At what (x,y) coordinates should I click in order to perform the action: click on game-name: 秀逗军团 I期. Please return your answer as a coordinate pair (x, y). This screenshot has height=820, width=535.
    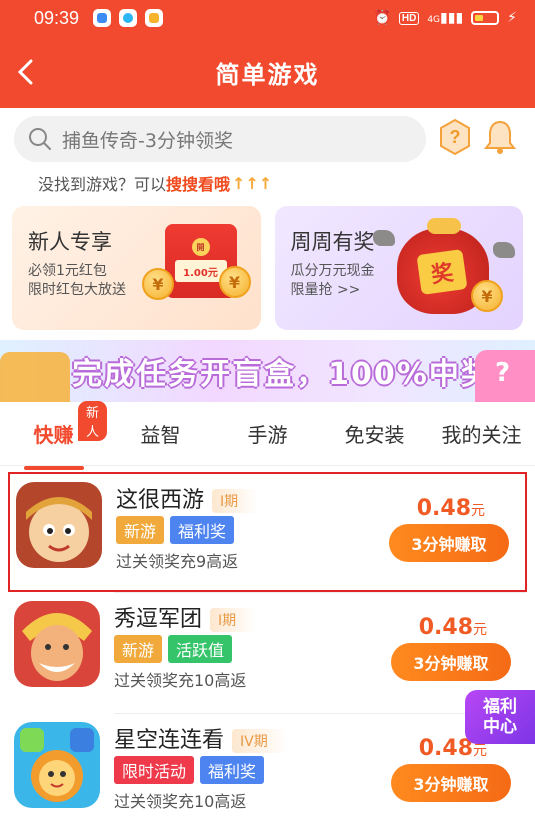
    Looking at the image, I should click on (185, 617).